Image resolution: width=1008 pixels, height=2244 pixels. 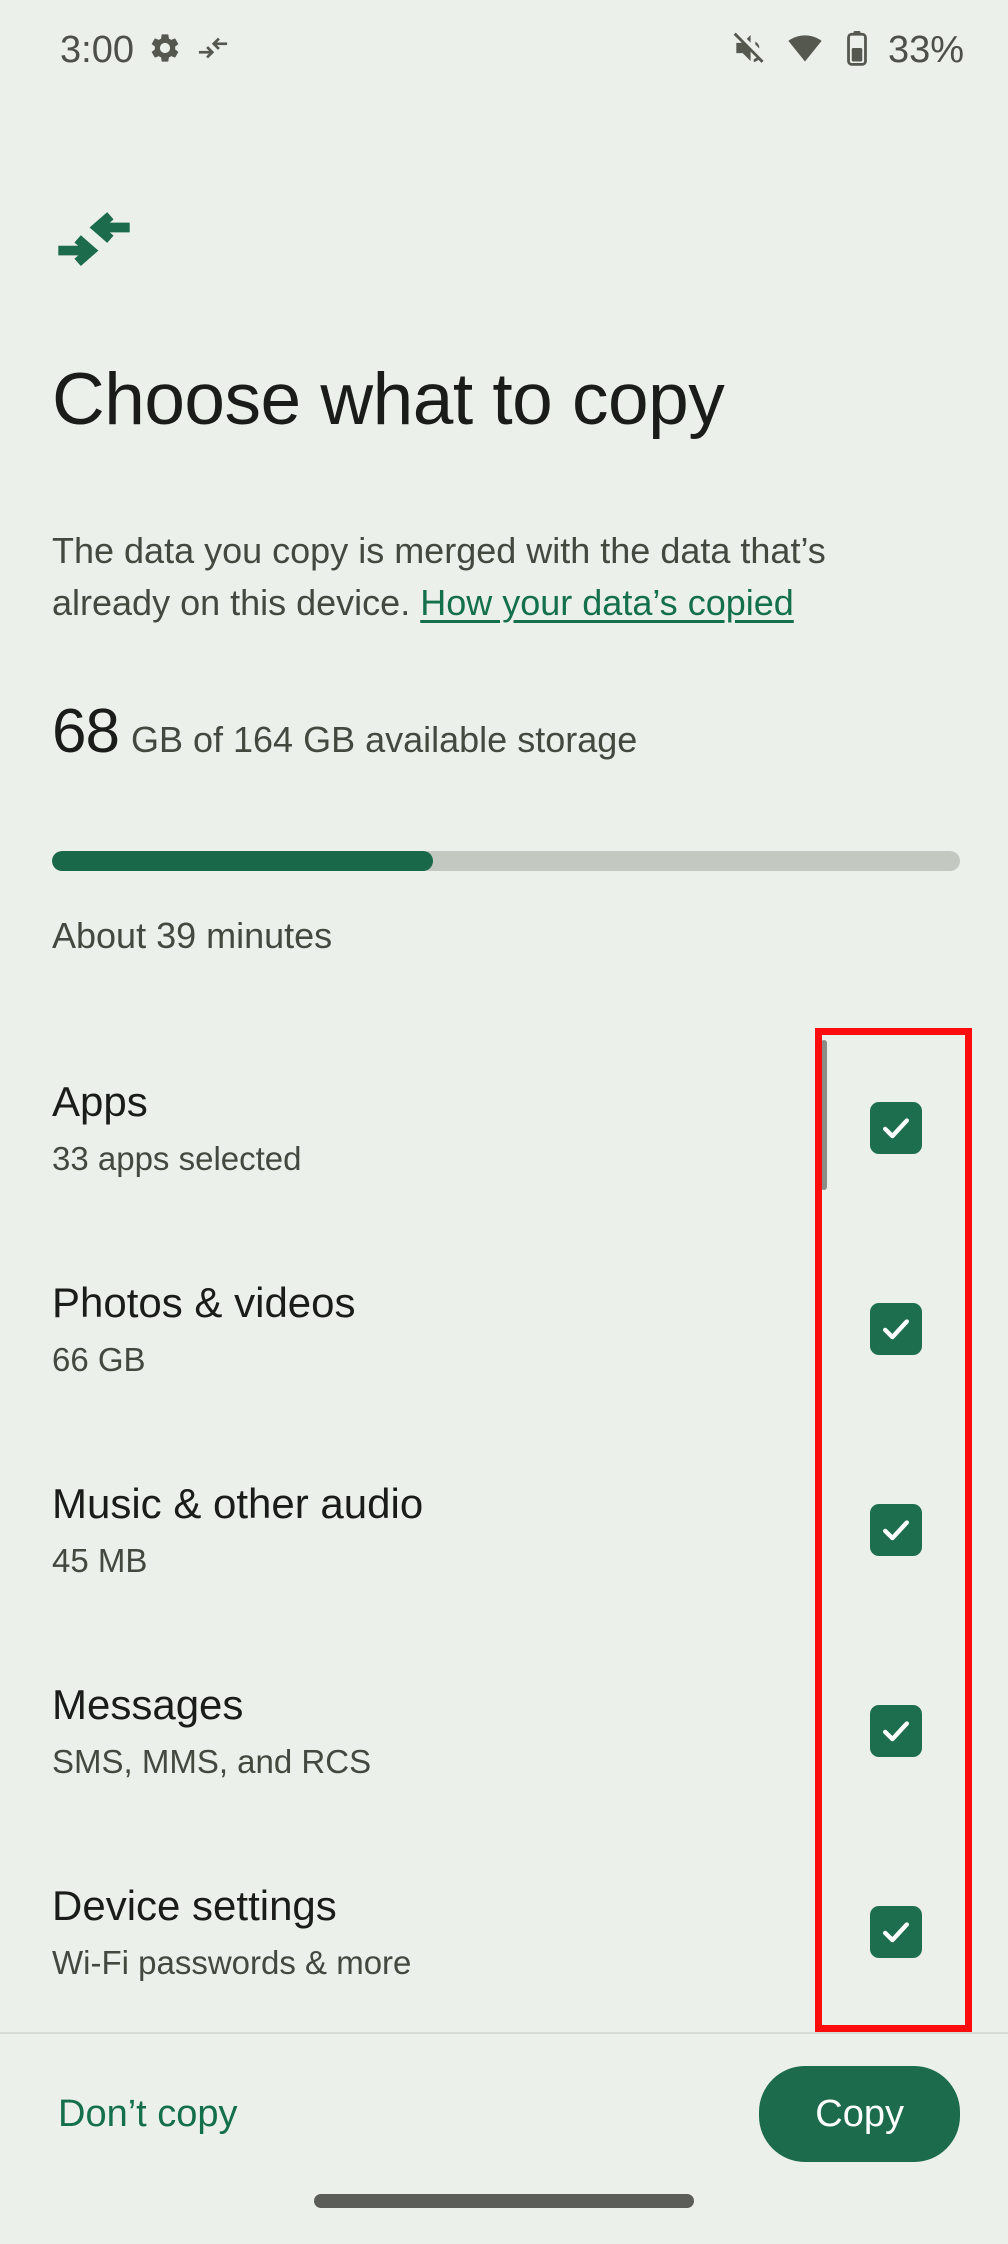 What do you see at coordinates (204, 1303) in the screenshot?
I see `list-item-title: Photos & videos` at bounding box center [204, 1303].